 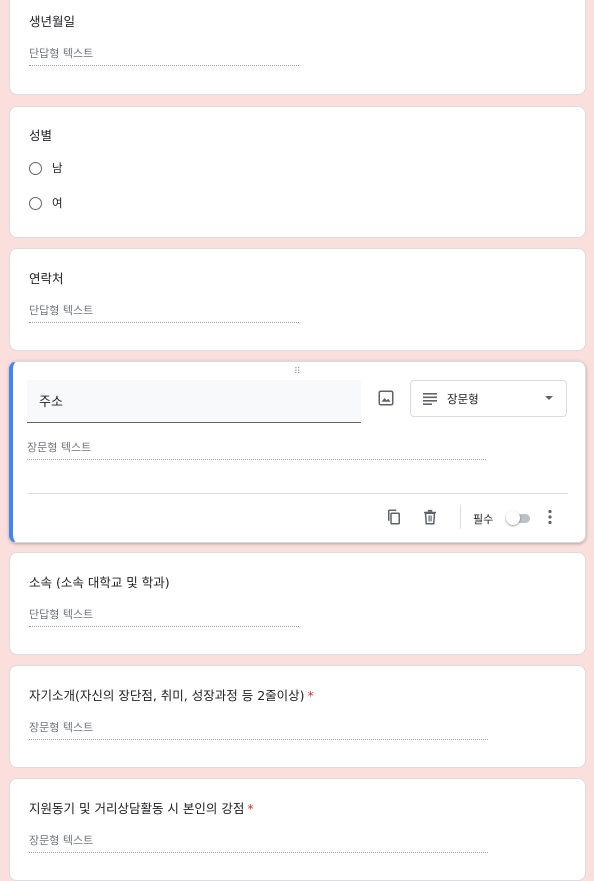 I want to click on question-title: 연락처, so click(x=46, y=278).